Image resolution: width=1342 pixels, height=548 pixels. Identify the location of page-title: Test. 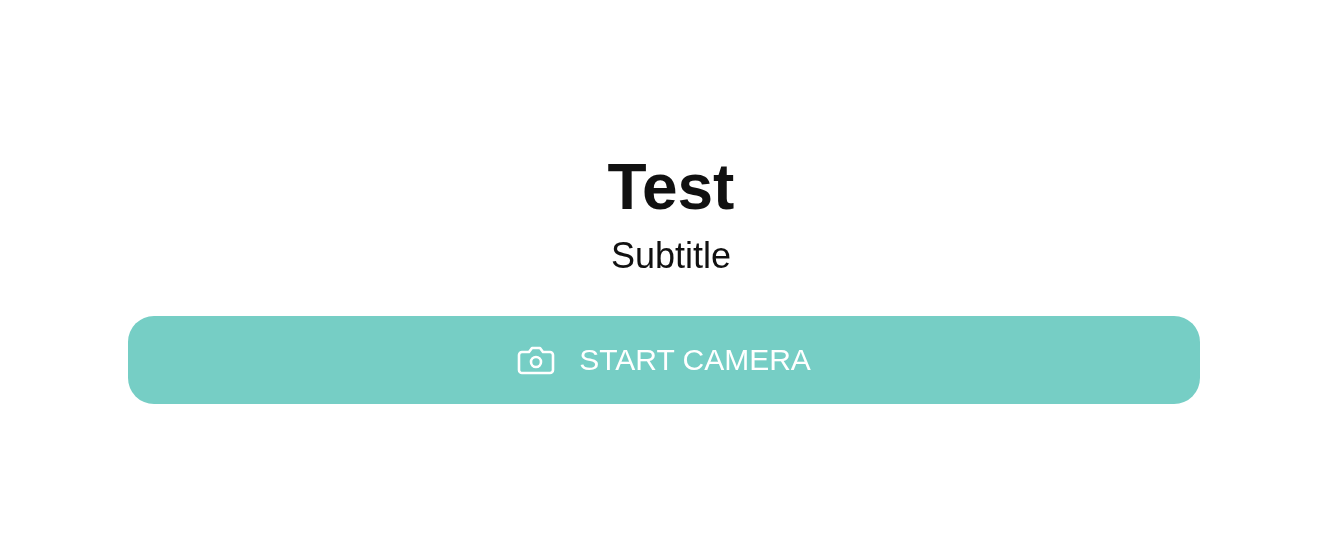
(671, 187).